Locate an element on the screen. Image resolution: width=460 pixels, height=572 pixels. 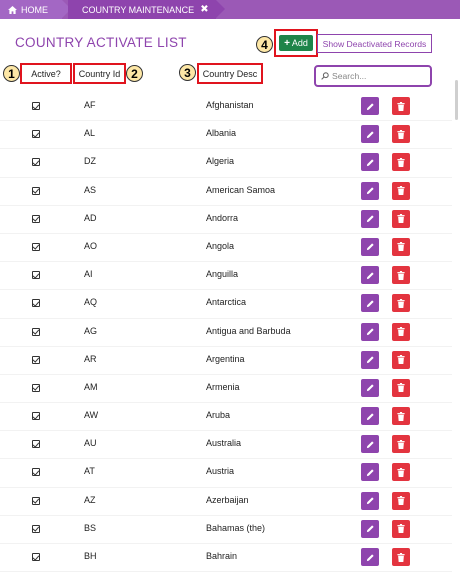
search-box is located at coordinates (373, 76).